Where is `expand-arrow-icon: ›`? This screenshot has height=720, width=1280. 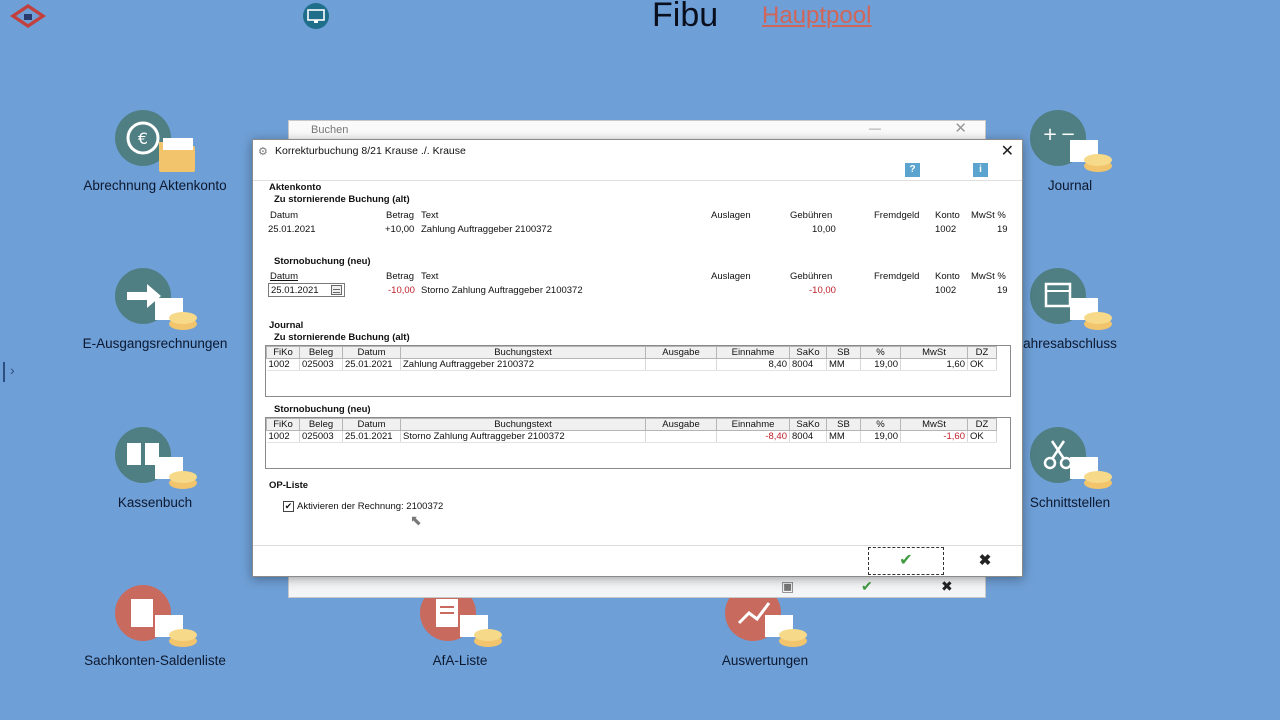 expand-arrow-icon: › is located at coordinates (12, 370).